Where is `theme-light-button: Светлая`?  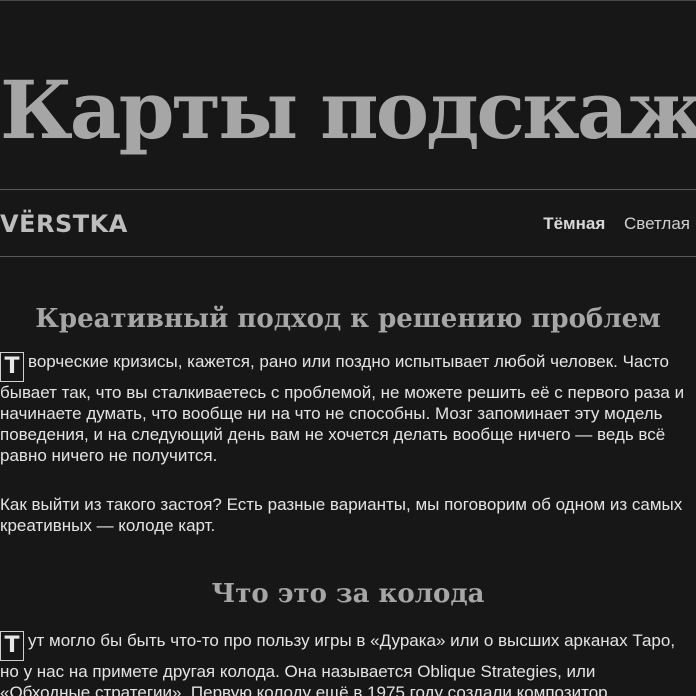
theme-light-button: Светлая is located at coordinates (657, 223).